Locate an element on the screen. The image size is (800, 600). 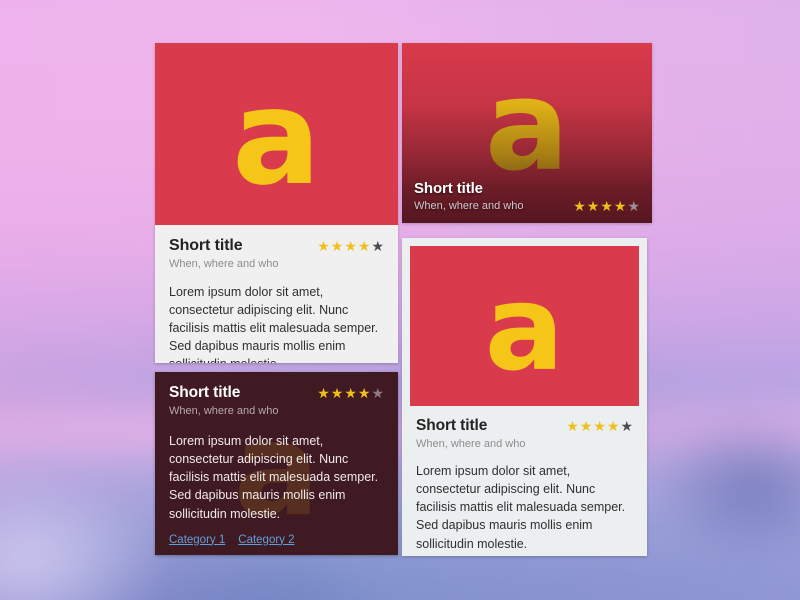
card-dark-categories: Category 1 Category 2 is located at coordinates (276, 540).